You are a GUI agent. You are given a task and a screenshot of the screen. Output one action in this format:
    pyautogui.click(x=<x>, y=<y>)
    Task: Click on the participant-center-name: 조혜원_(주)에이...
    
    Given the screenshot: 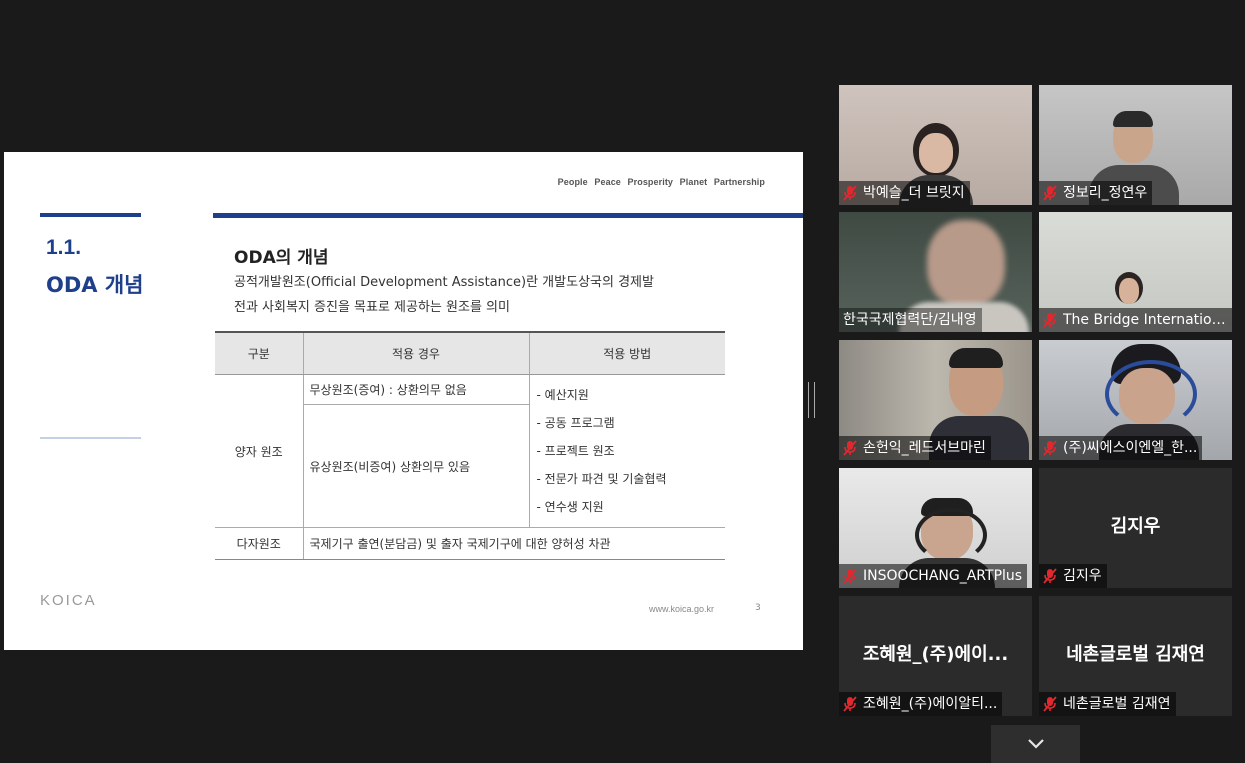 What is the action you would take?
    pyautogui.click(x=935, y=654)
    